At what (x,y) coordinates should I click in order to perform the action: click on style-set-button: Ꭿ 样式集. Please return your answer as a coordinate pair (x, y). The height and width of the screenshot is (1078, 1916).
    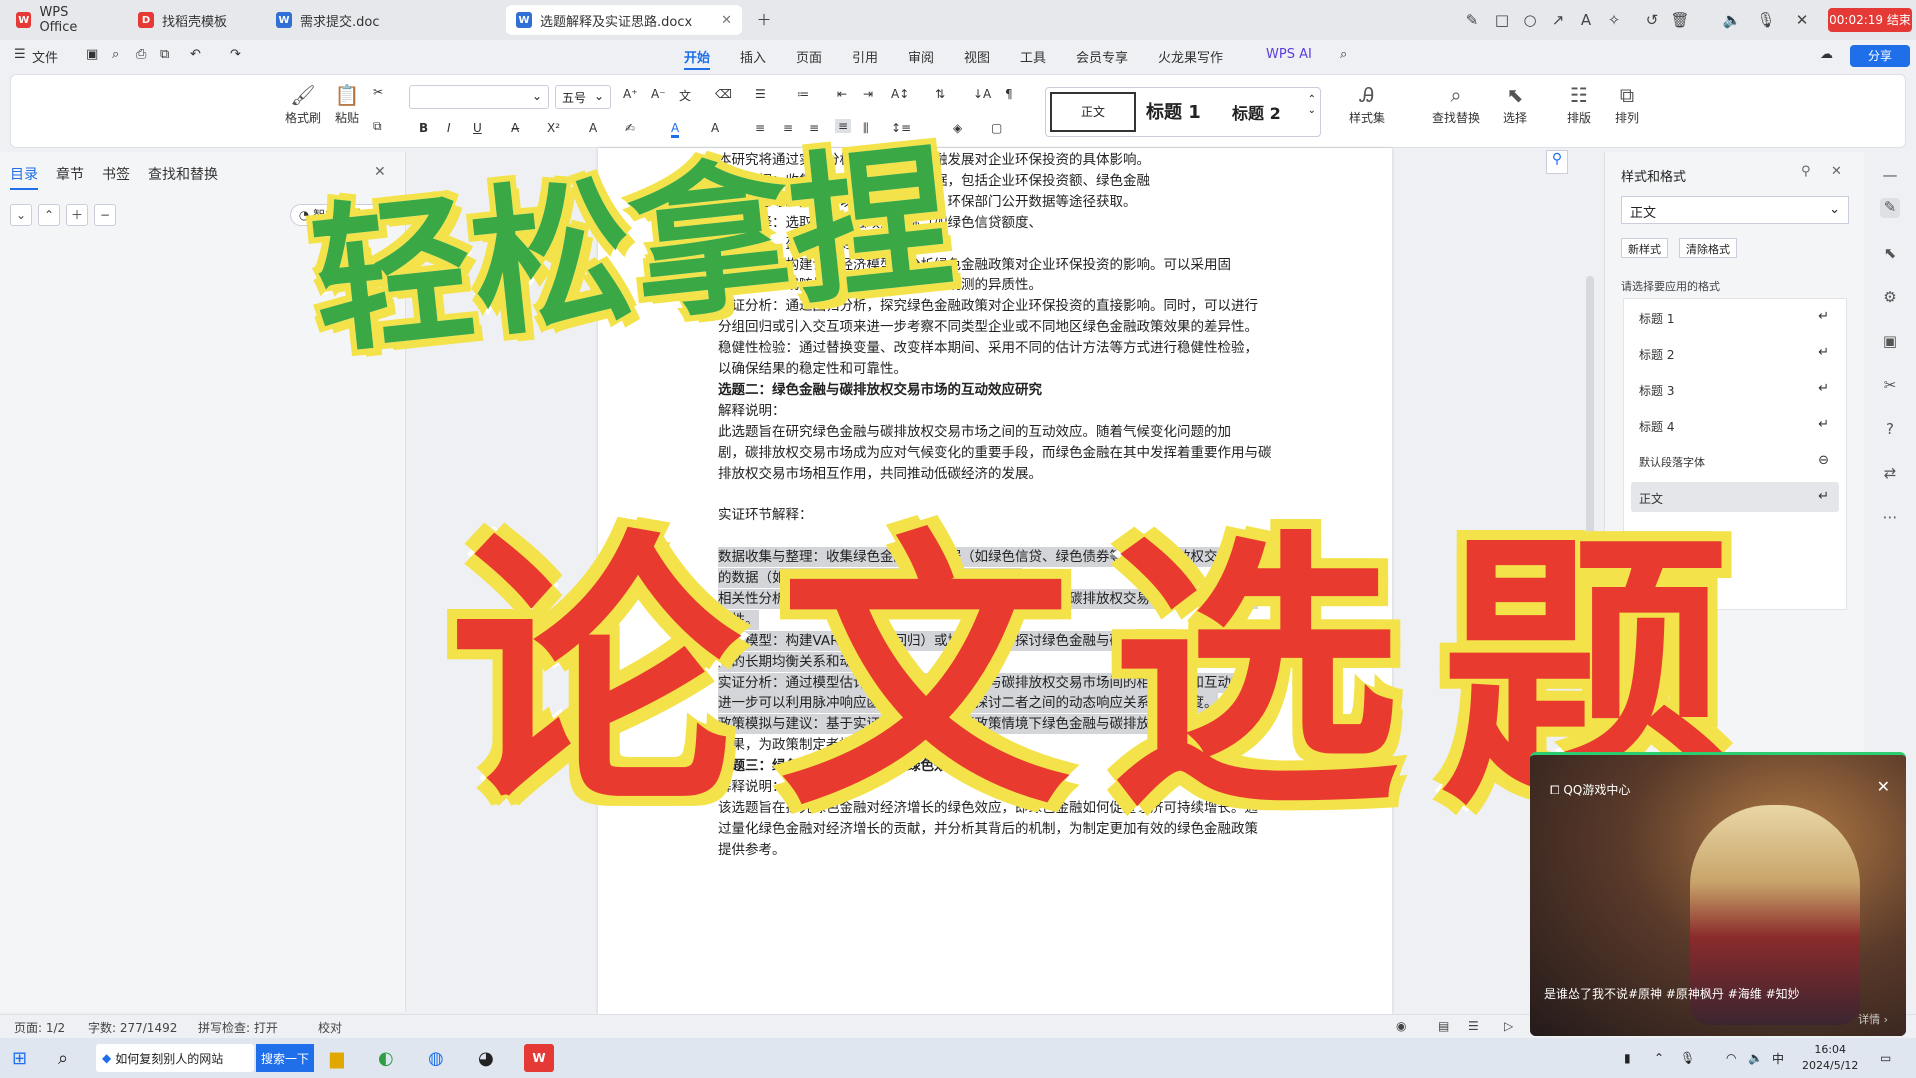
    Looking at the image, I should click on (1367, 104).